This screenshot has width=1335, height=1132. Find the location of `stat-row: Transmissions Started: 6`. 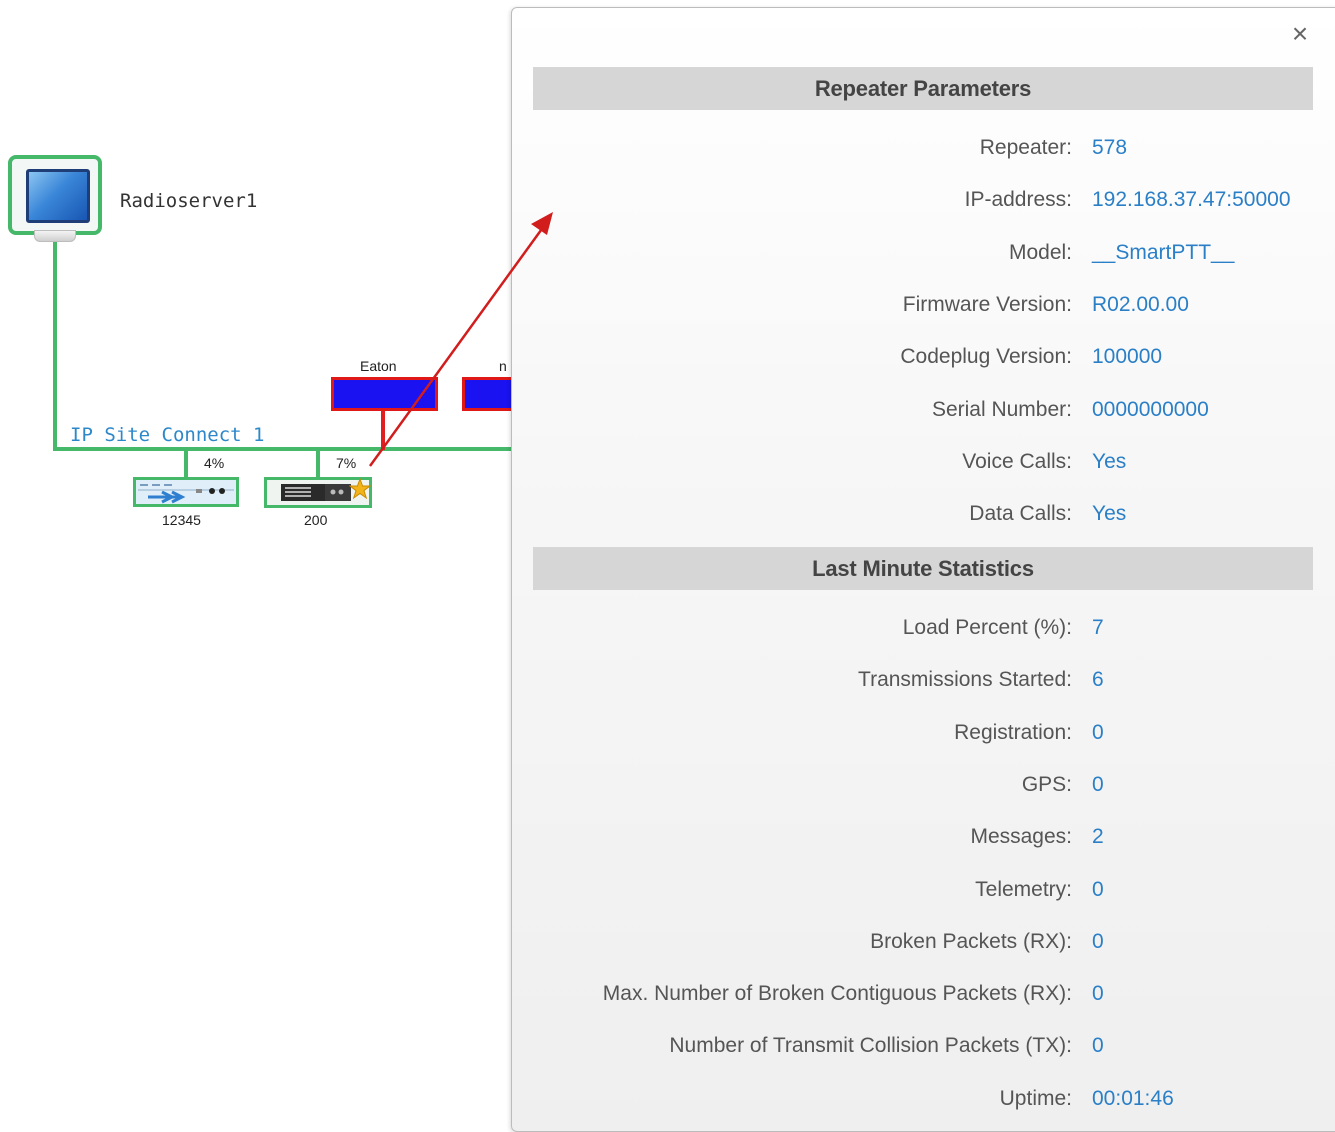

stat-row: Transmissions Started: 6 is located at coordinates (927, 680).